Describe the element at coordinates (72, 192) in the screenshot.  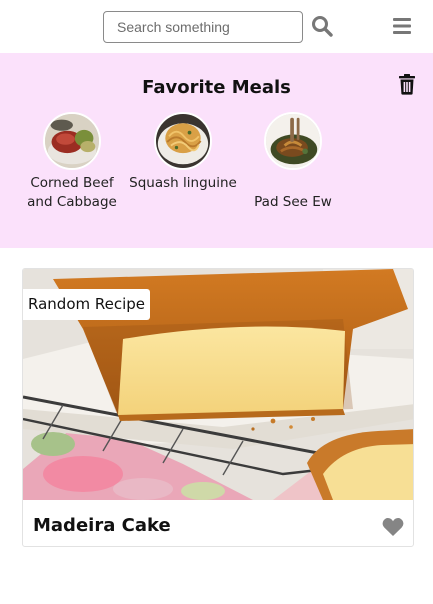
I see `favorite-meal-label: Corned Beef and Cabbage` at that location.